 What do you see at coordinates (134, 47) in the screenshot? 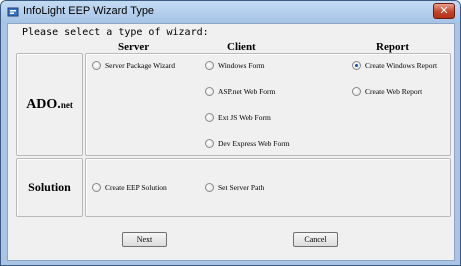
I see `column-header-server: Server` at bounding box center [134, 47].